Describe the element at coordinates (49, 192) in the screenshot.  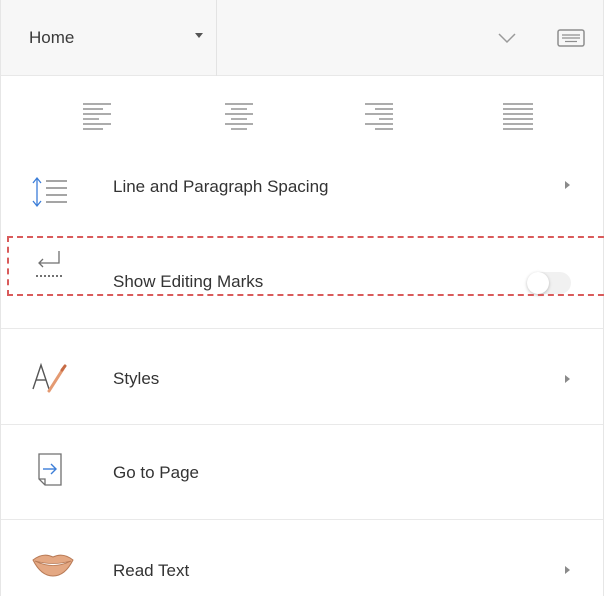
I see `line-spacing-icon` at that location.